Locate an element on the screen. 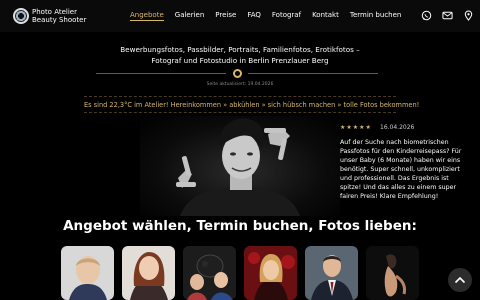 Image resolution: width=480 pixels, height=300 pixels. nav-item-angebote: Angebote is located at coordinates (147, 16).